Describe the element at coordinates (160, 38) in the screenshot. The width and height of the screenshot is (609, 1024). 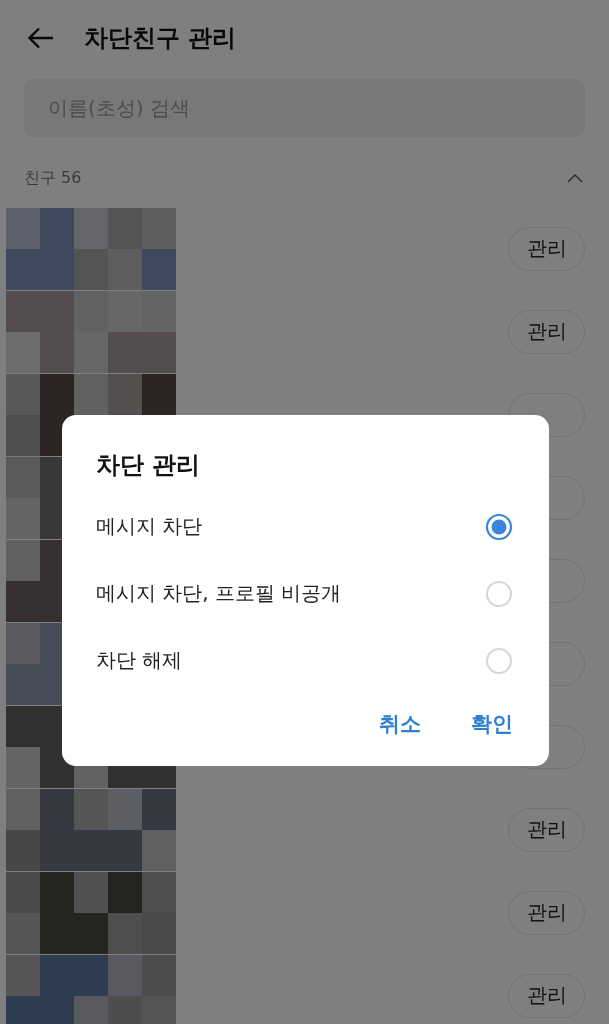
I see `page-title: 차단친구 관리` at that location.